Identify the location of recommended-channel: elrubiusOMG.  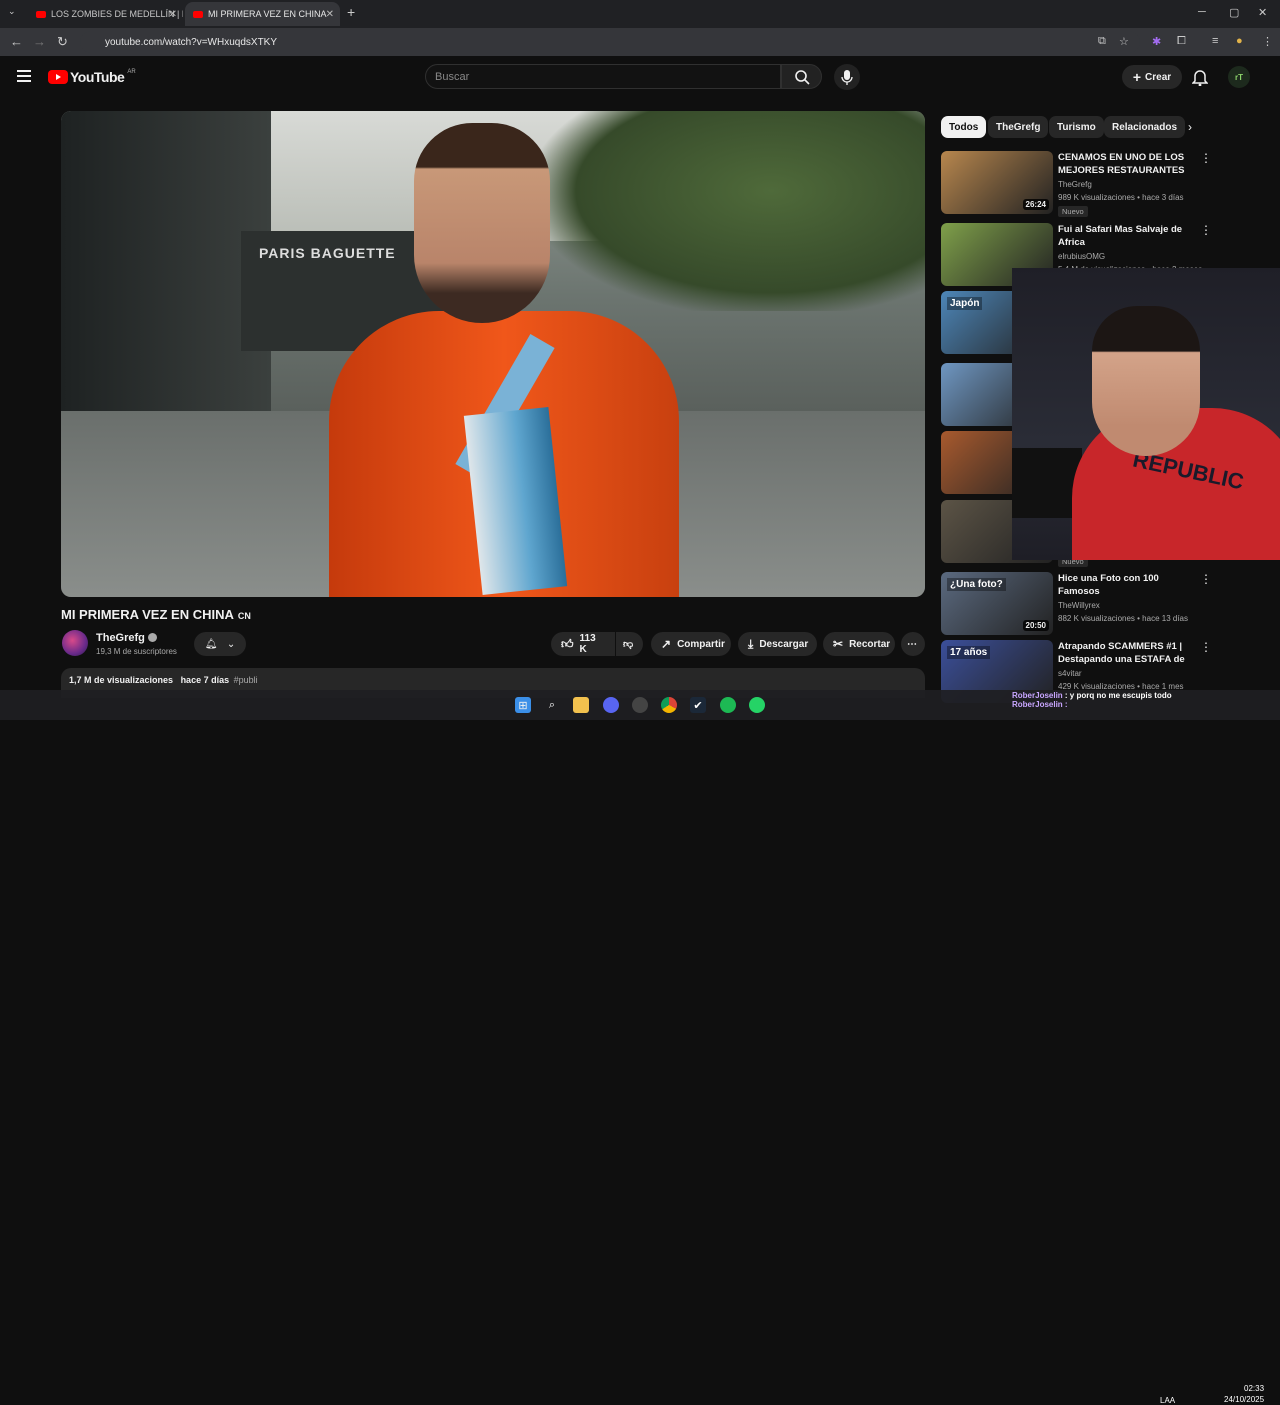
(1081, 256).